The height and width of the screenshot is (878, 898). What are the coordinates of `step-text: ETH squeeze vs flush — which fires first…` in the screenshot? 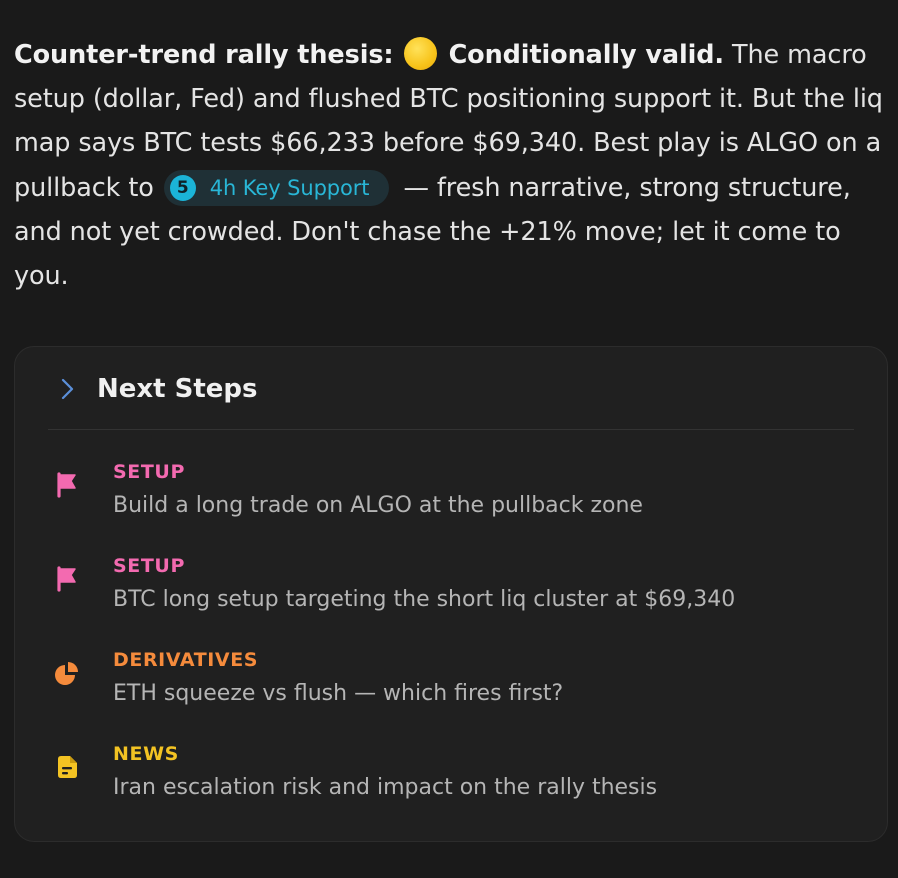 It's located at (338, 693).